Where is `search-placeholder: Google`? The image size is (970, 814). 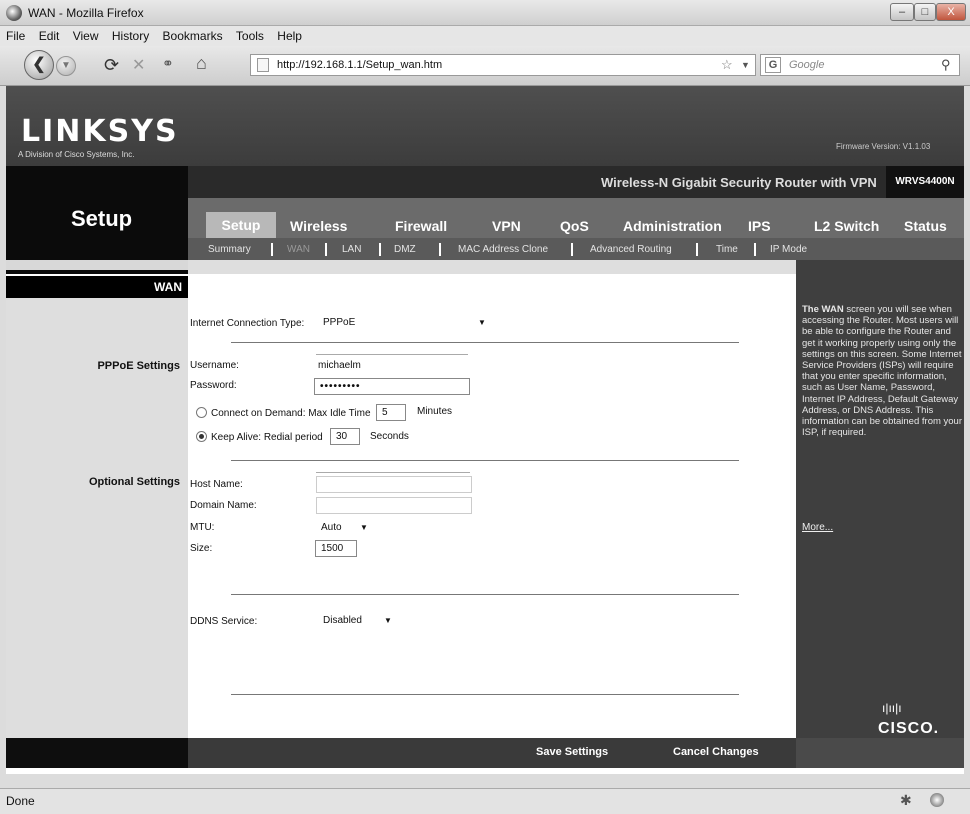 search-placeholder: Google is located at coordinates (807, 65).